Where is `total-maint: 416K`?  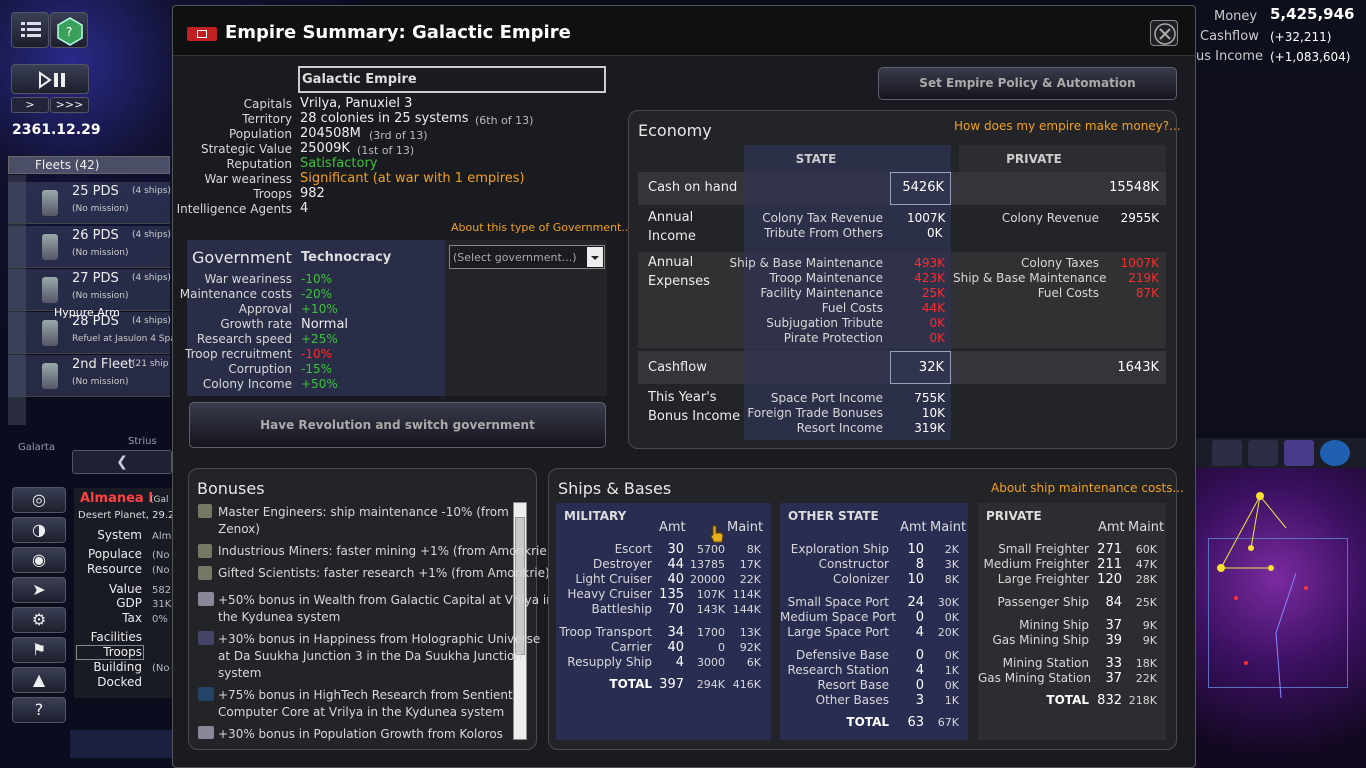 total-maint: 416K is located at coordinates (746, 684).